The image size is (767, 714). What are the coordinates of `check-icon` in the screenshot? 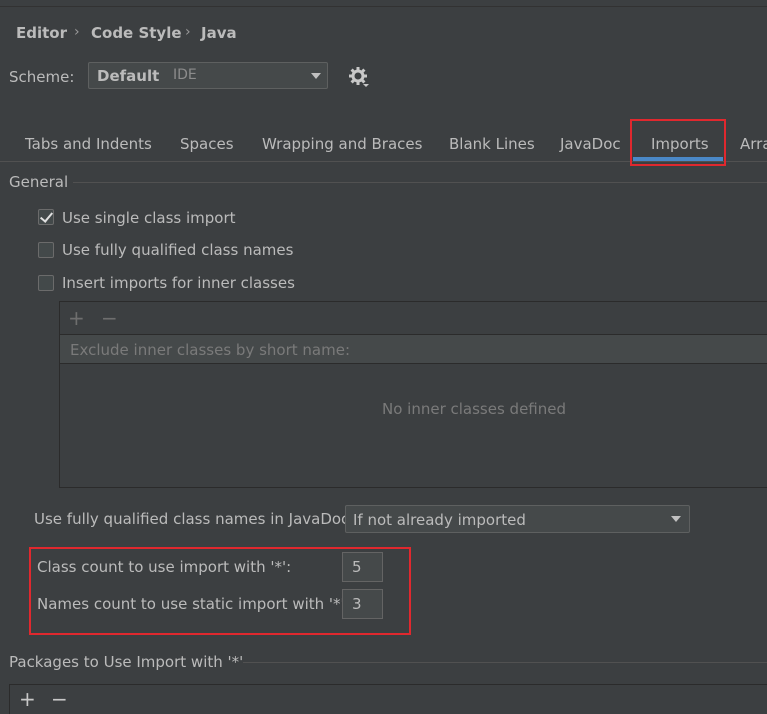 It's located at (46, 216).